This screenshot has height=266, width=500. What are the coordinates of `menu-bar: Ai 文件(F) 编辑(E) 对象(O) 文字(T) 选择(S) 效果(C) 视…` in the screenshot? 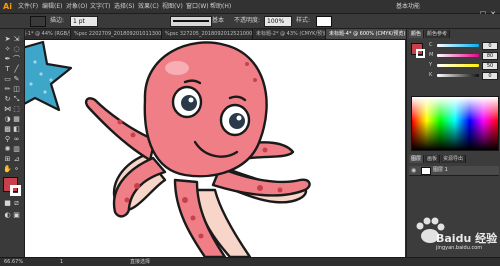 It's located at (250, 9).